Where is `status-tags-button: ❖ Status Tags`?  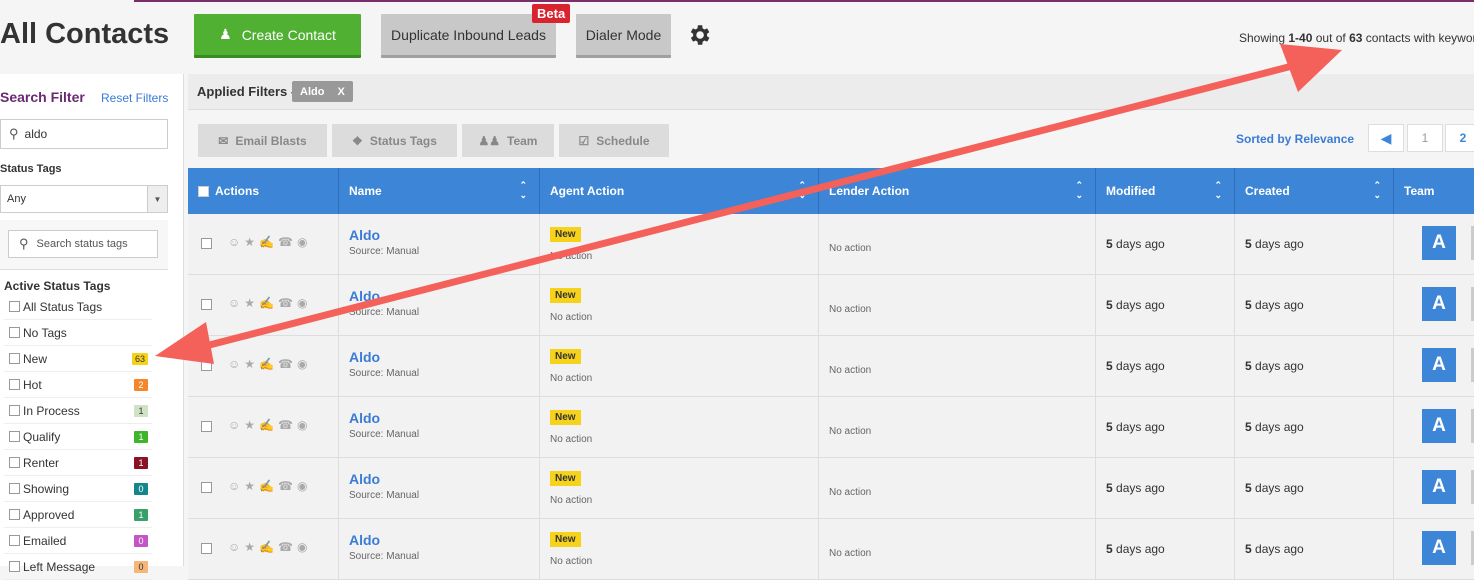
status-tags-button: ❖ Status Tags is located at coordinates (394, 140).